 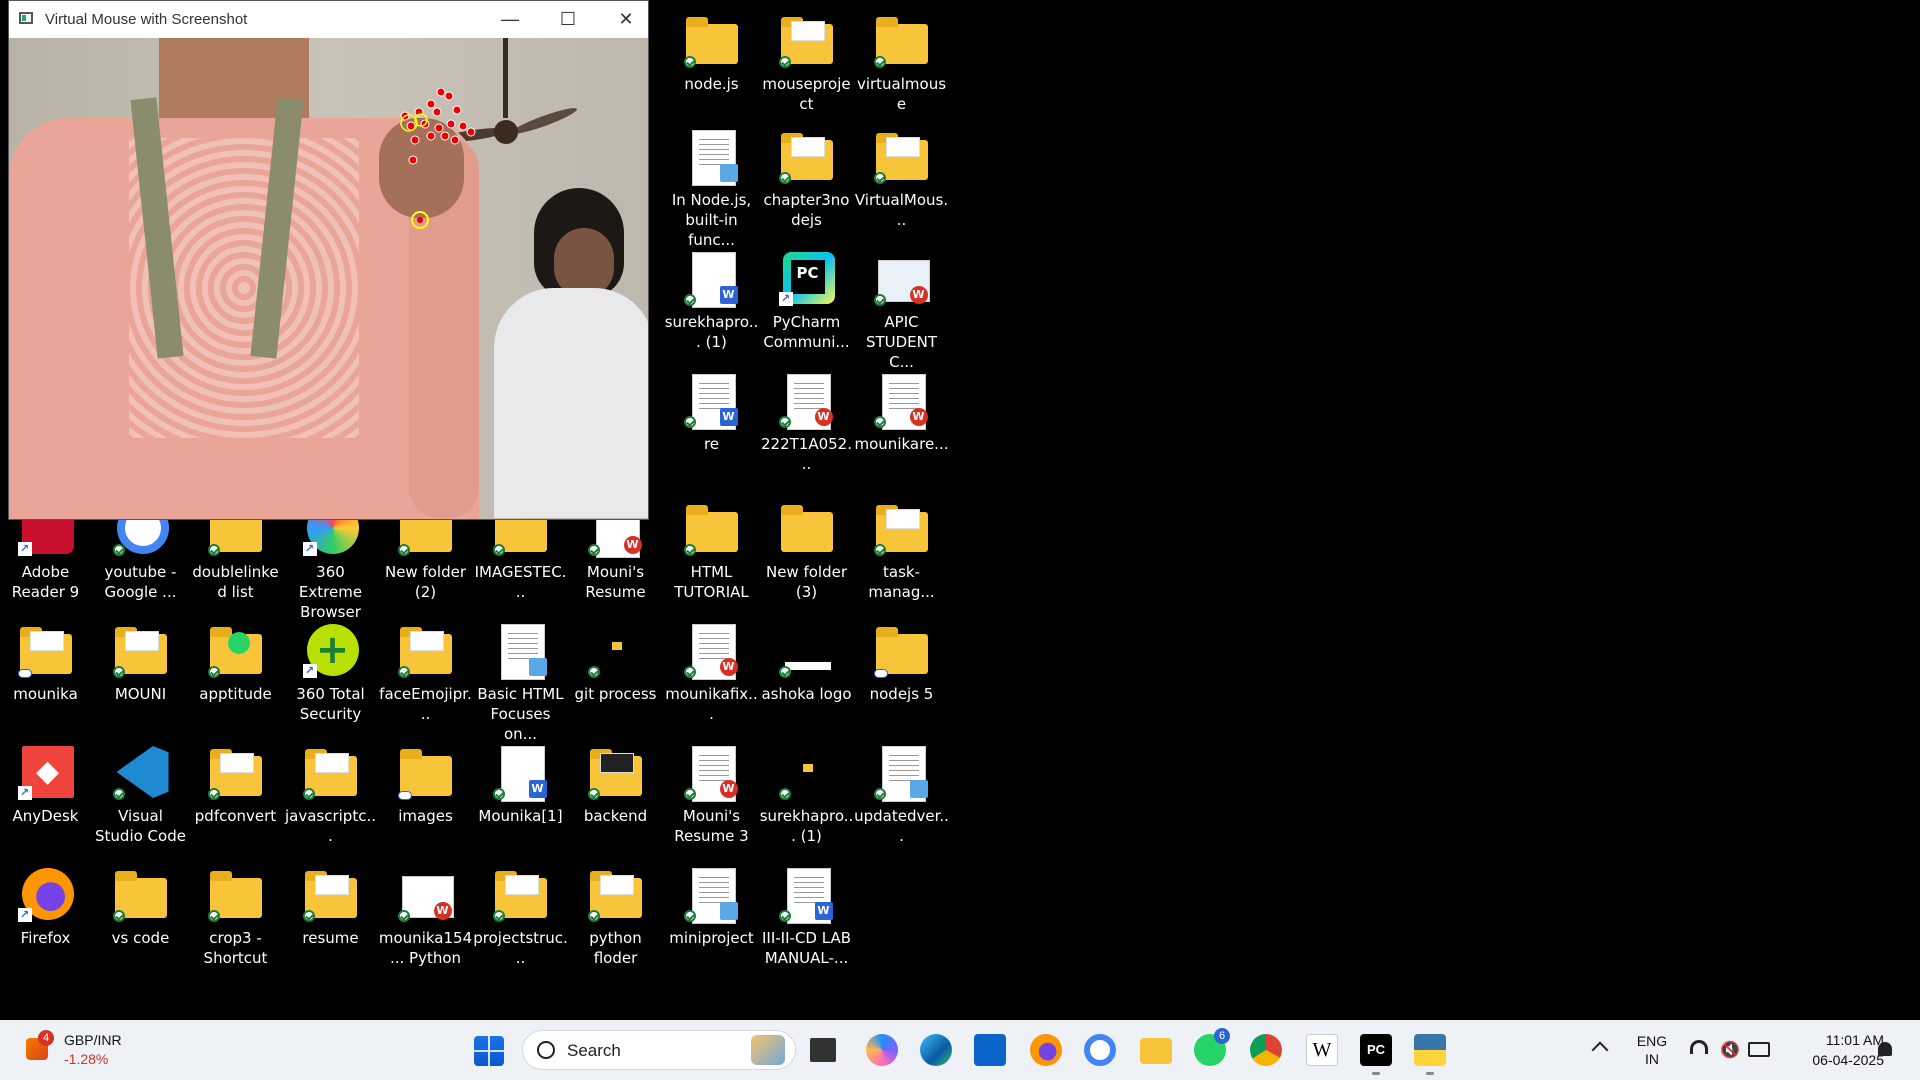 I want to click on desktop-icon-git-process: git process, so click(x=615, y=663).